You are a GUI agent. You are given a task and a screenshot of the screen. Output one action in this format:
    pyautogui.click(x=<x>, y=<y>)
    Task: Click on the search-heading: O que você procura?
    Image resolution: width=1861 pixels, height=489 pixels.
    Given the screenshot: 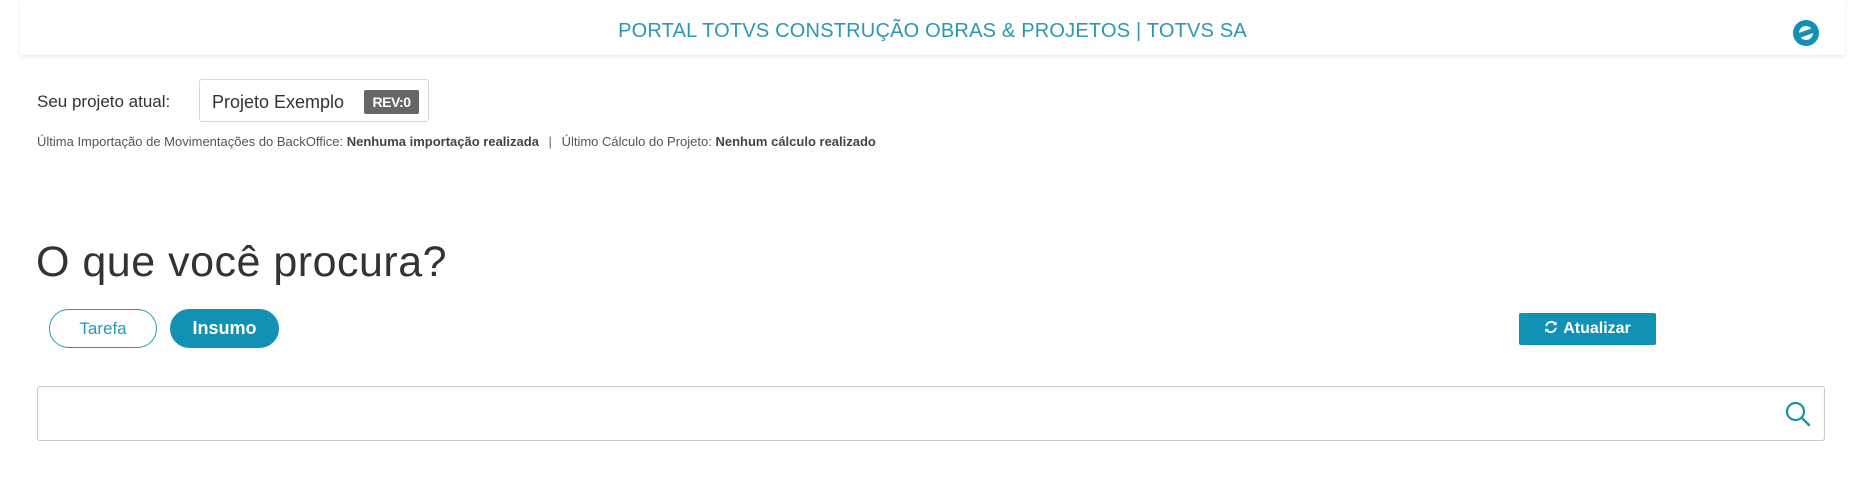 What is the action you would take?
    pyautogui.click(x=242, y=262)
    